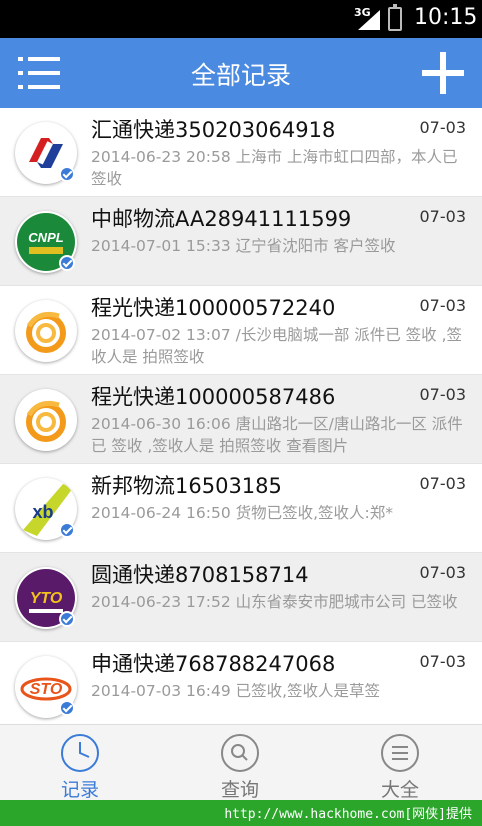  Describe the element at coordinates (395, 17) in the screenshot. I see `battery-icon` at that location.